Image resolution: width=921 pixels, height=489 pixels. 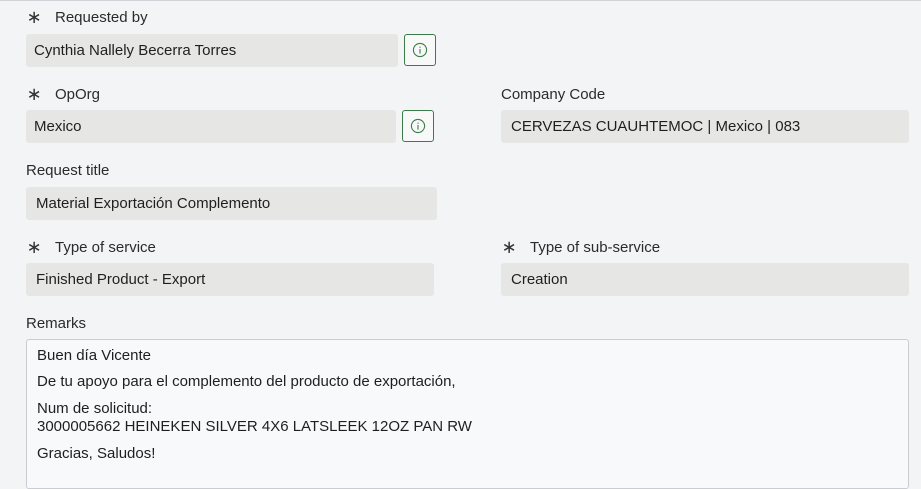 I want to click on remarks-label: Remarks, so click(x=56, y=323).